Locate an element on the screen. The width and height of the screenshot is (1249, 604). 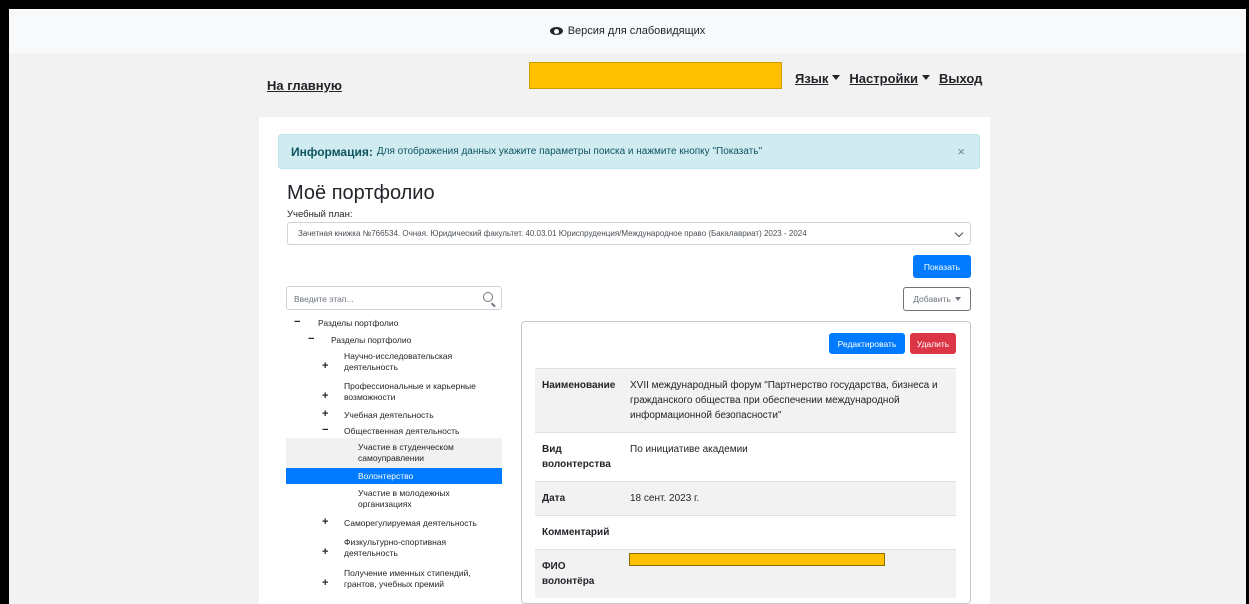
table-row: Вид волонтерства По инициативе академии is located at coordinates (745, 457).